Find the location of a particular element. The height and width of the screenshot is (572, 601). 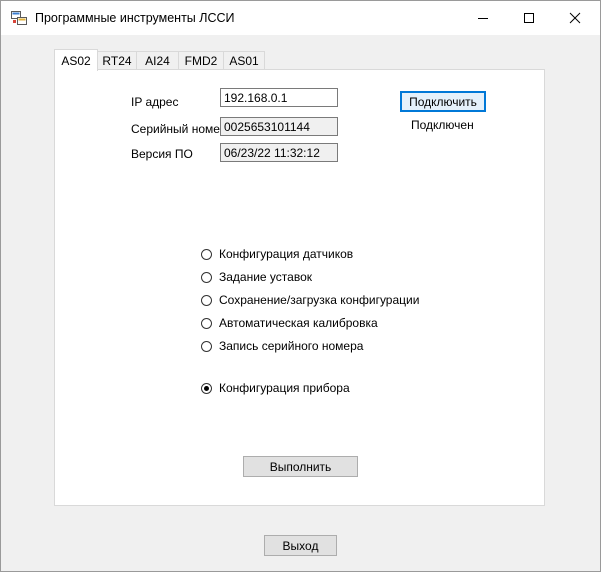

option-label: Конфигурация датчиков is located at coordinates (286, 254).